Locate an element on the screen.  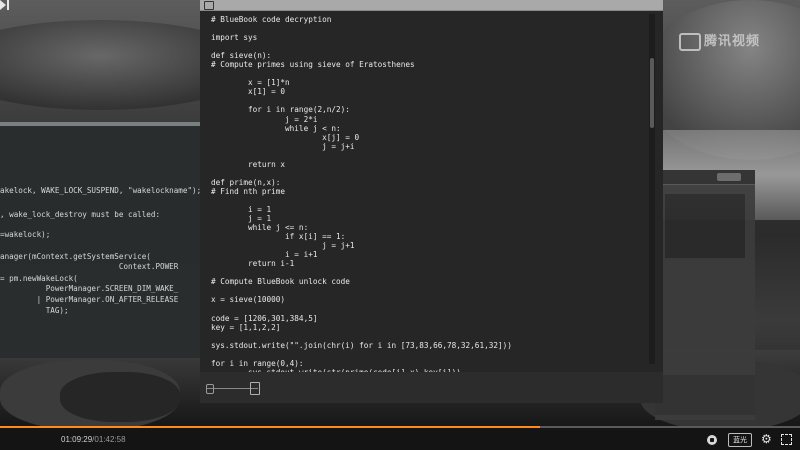
code-line: , wake_lock_destroy must be called: is located at coordinates (80, 214).